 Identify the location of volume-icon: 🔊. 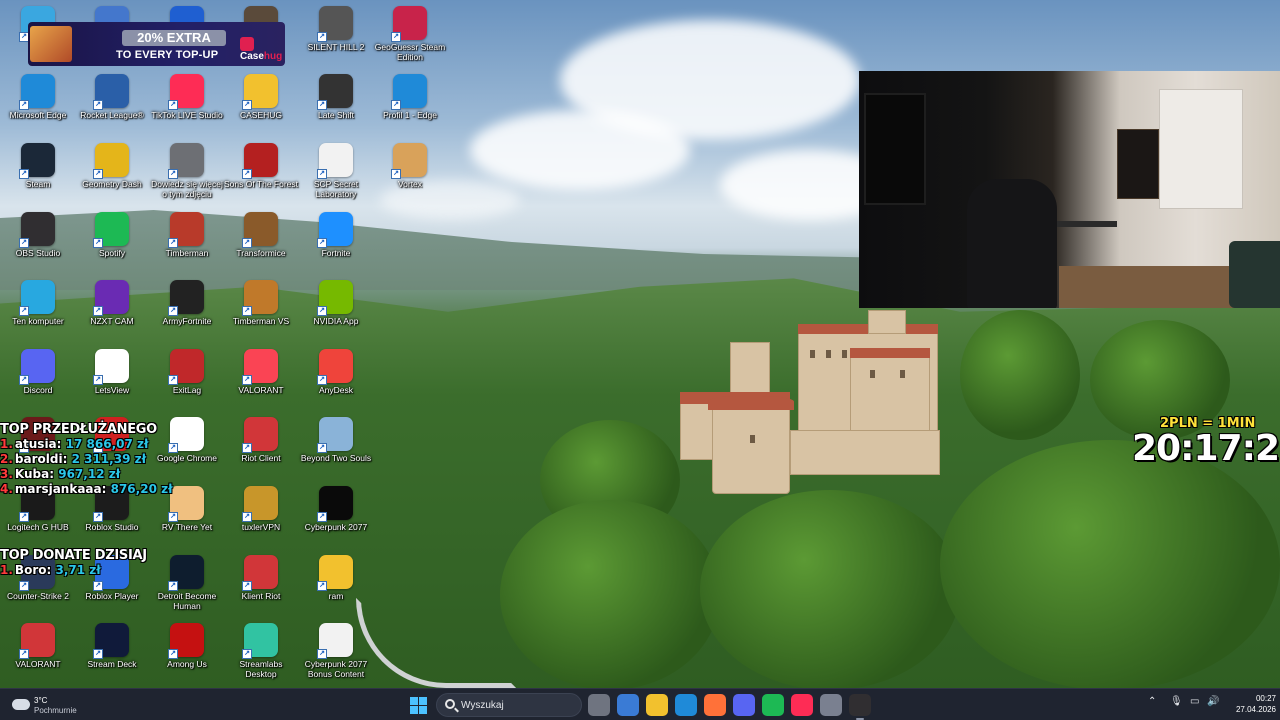
(1213, 701).